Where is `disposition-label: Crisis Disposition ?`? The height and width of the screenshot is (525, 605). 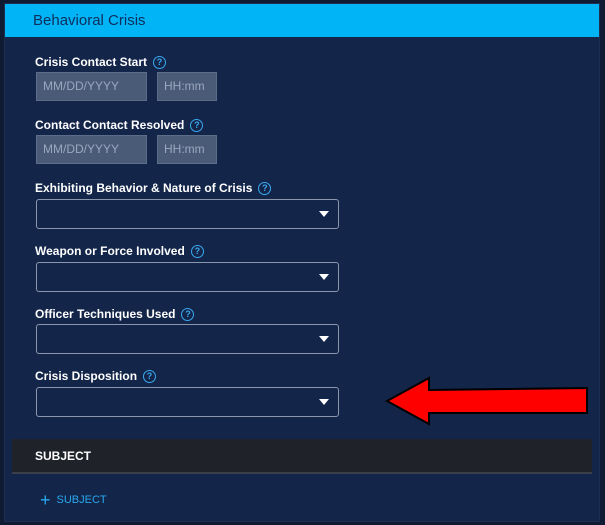
disposition-label: Crisis Disposition ? is located at coordinates (96, 376).